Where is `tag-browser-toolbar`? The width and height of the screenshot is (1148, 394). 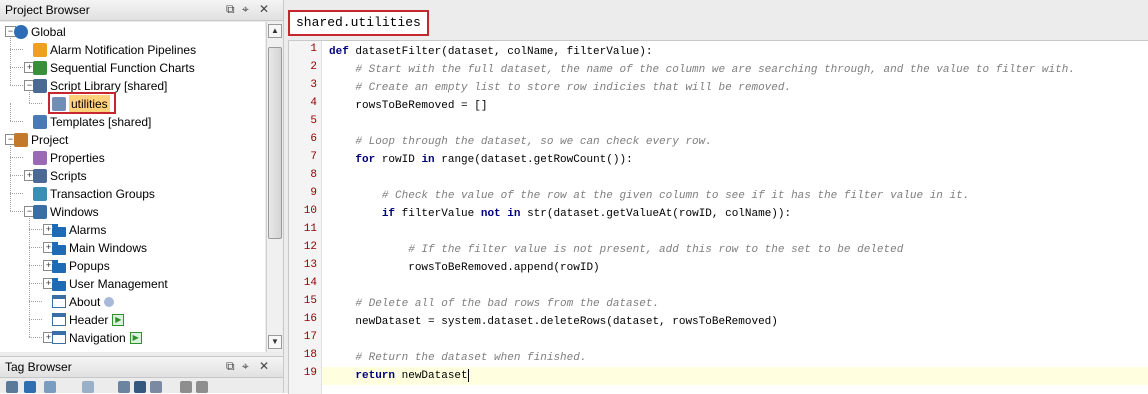
tag-browser-toolbar is located at coordinates (141, 385).